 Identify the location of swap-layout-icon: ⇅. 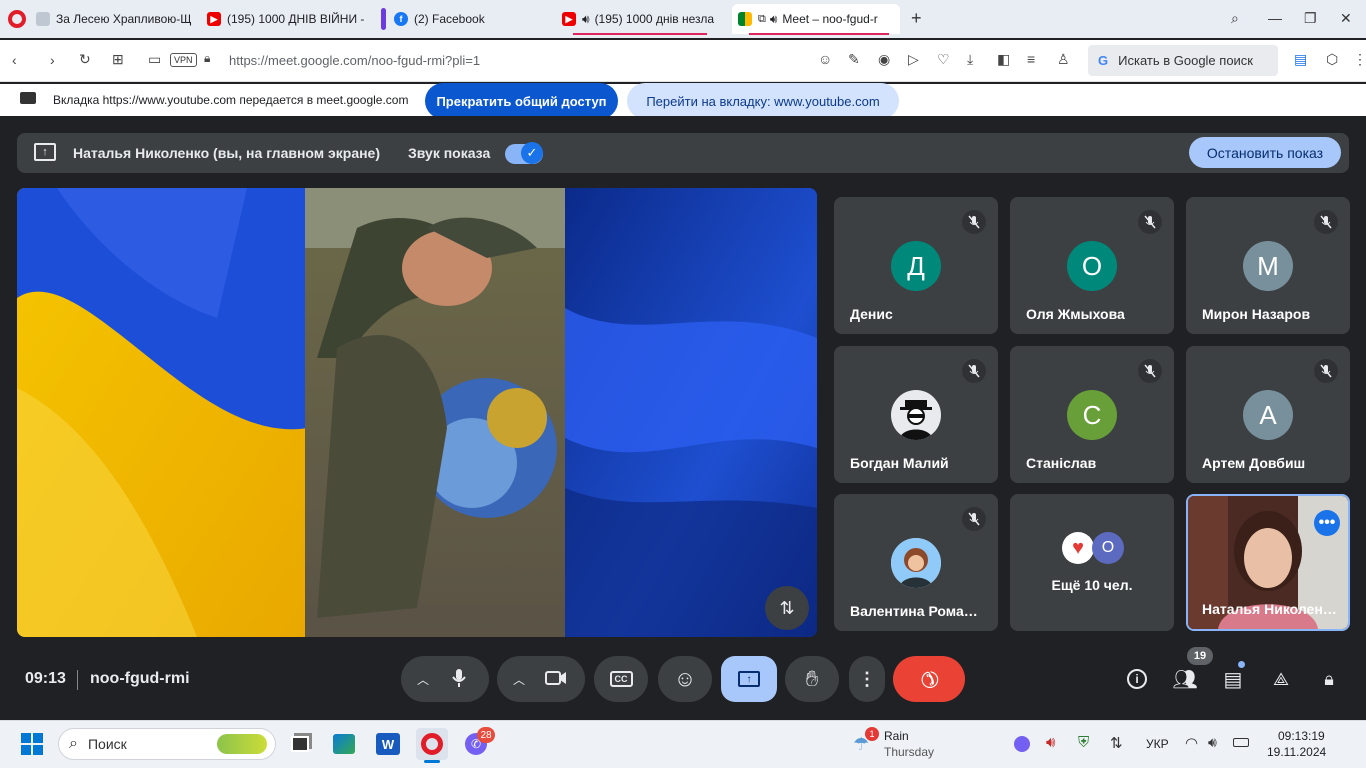
(787, 608).